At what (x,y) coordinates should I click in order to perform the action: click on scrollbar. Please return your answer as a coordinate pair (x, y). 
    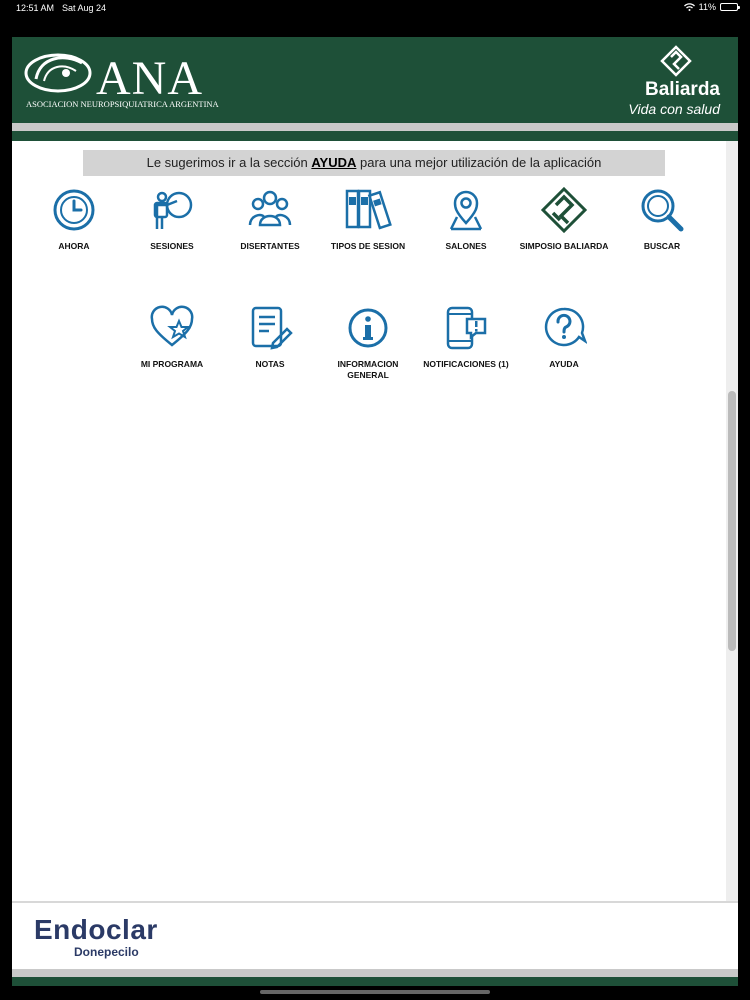
    Looking at the image, I should click on (732, 539).